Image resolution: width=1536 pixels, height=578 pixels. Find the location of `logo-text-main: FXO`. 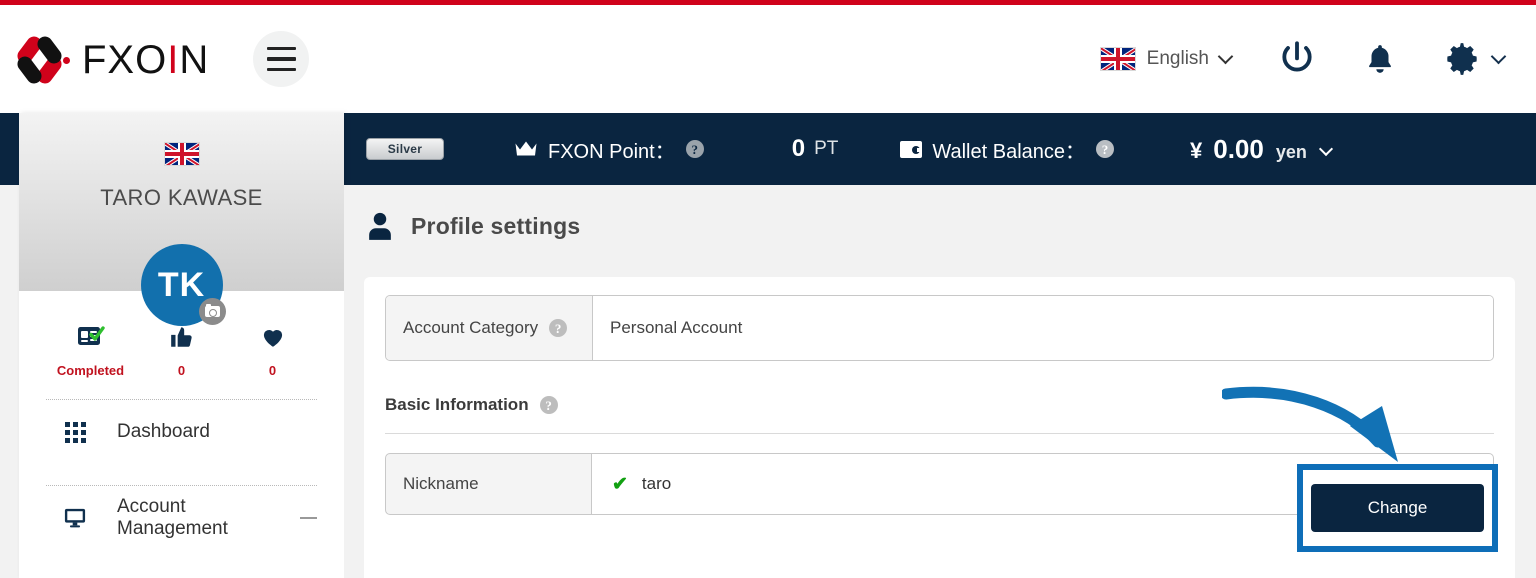

logo-text-main: FXO is located at coordinates (125, 60).